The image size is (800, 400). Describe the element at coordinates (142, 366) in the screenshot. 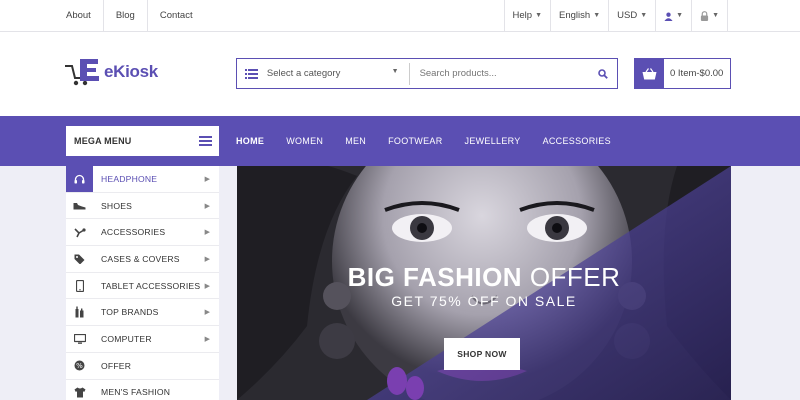

I see `sidebar-item-offer: % OFFER` at that location.